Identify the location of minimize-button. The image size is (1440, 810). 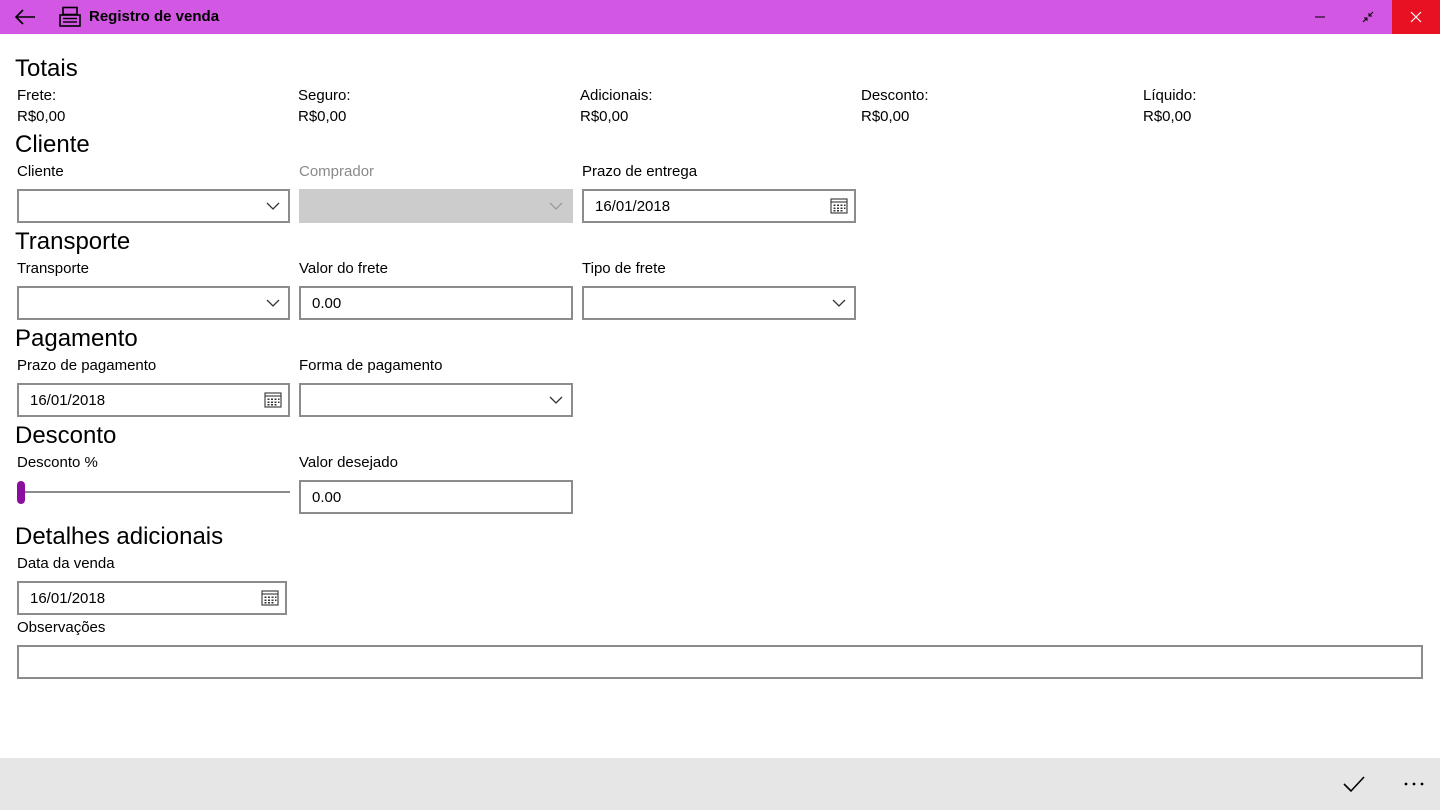
(1320, 17).